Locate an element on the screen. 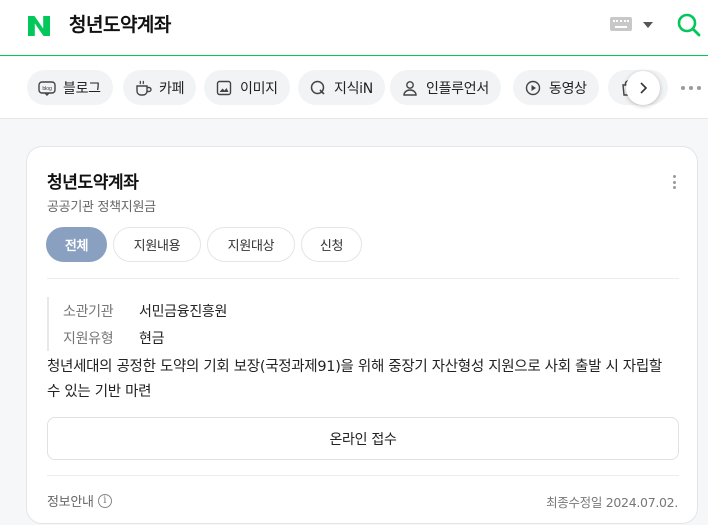 The image size is (708, 525). info-list: 소관기관 서민금융진흥원 지원유형 현금 is located at coordinates (137, 324).